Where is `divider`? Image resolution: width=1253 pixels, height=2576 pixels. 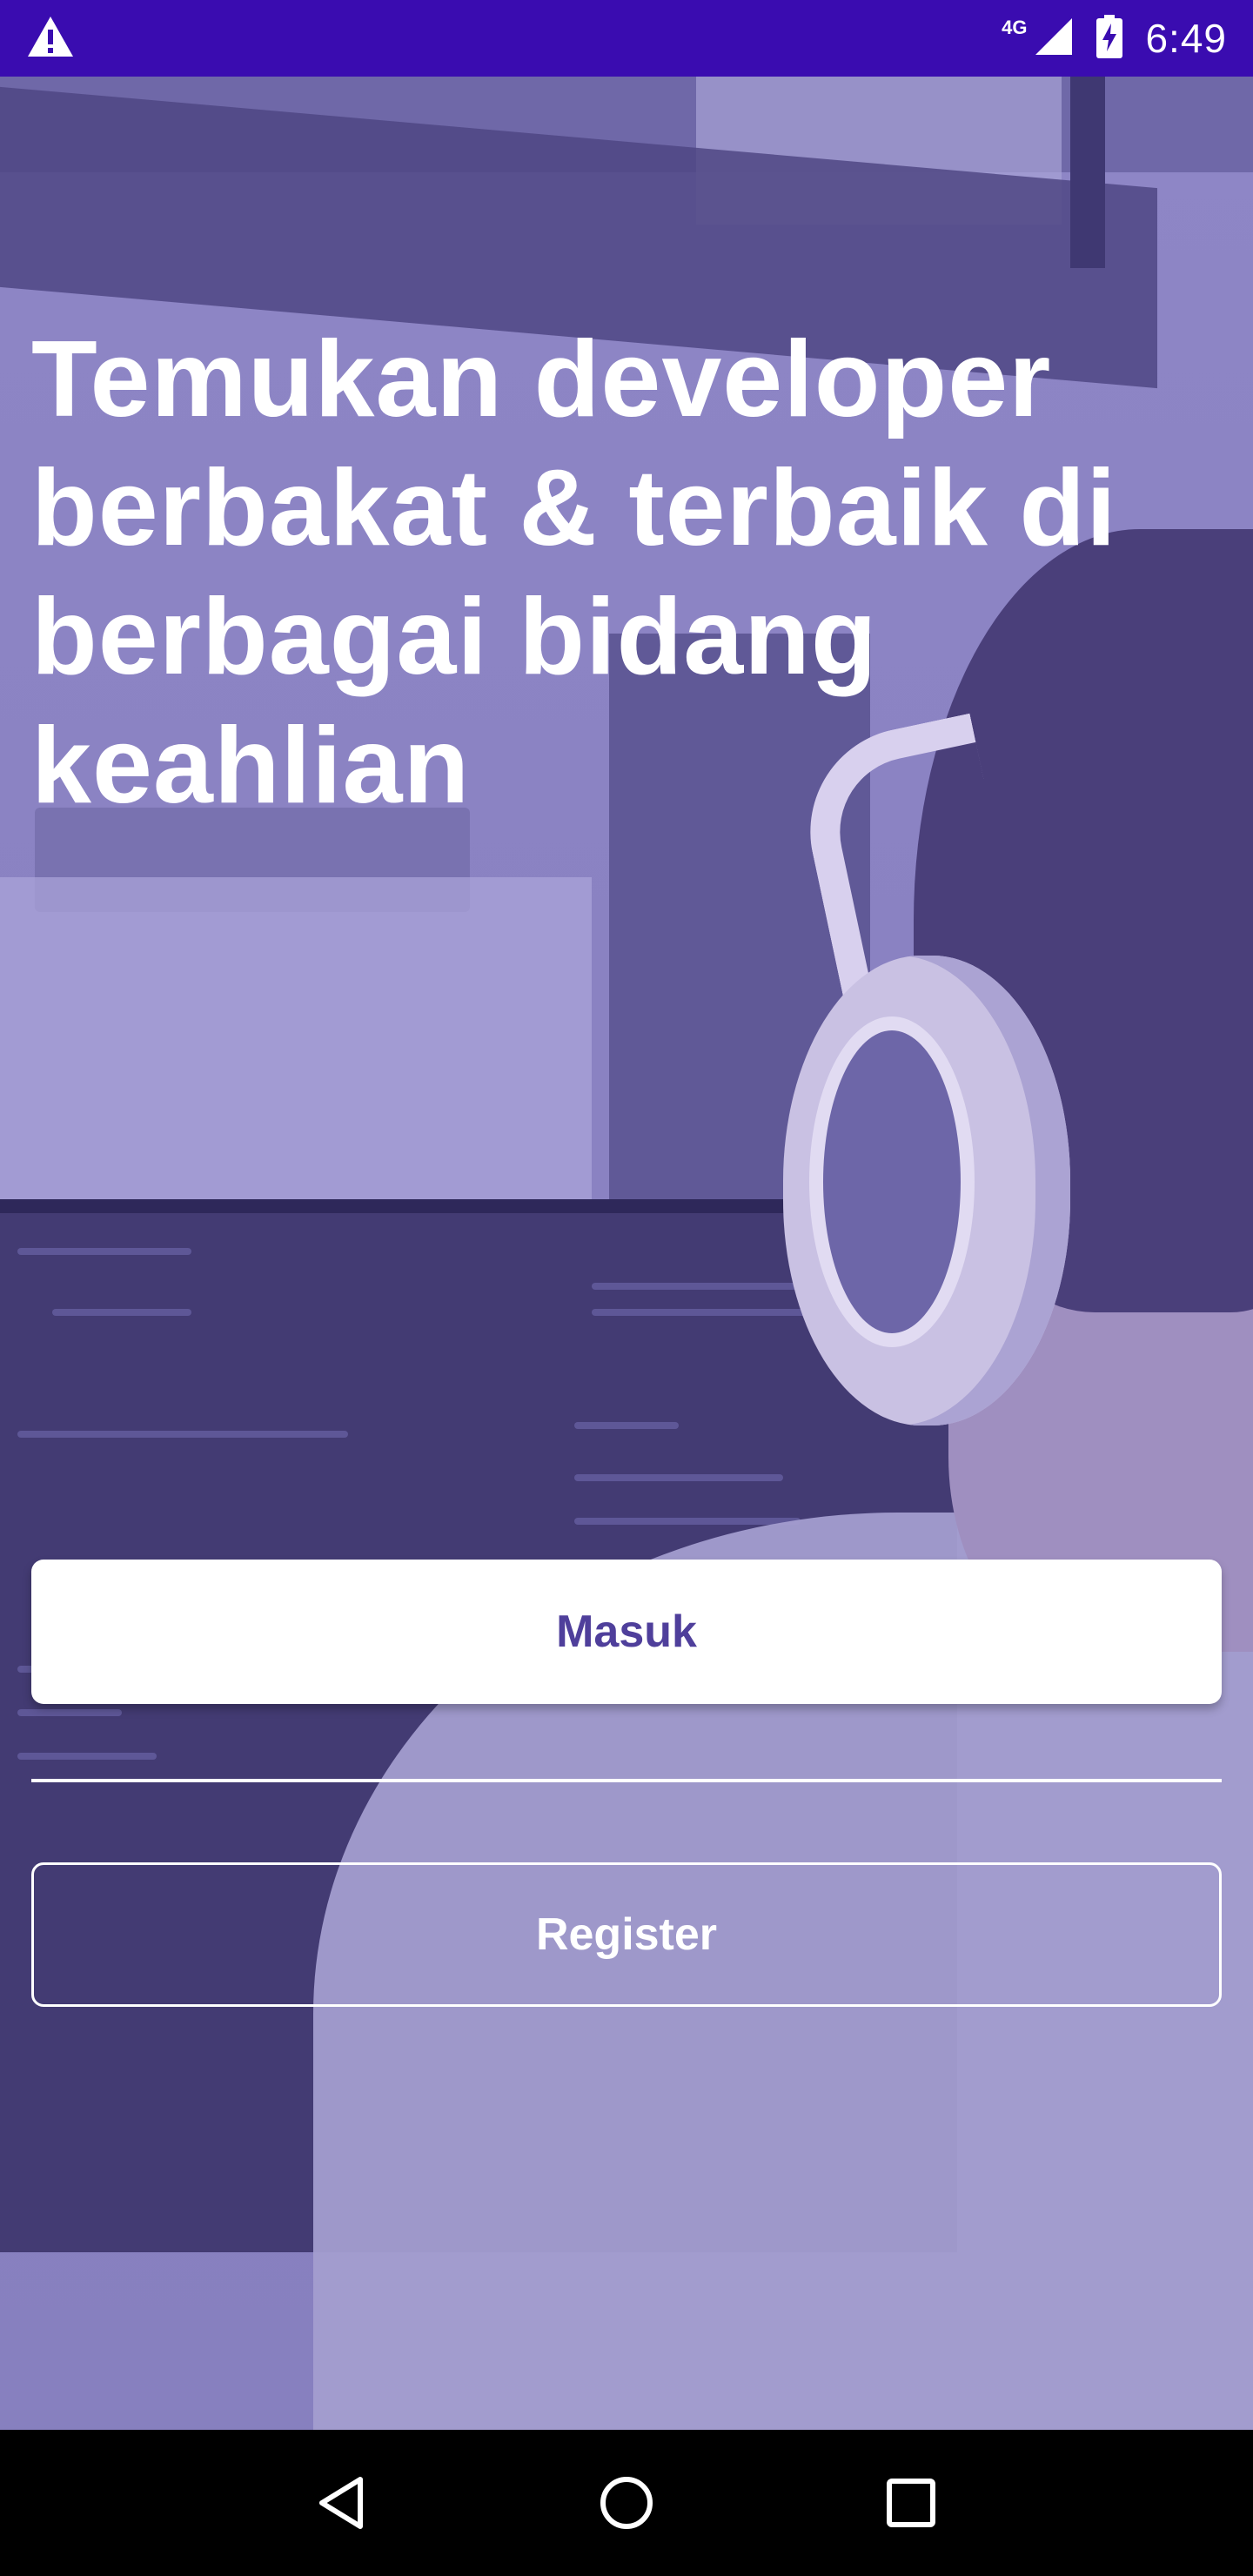 divider is located at coordinates (626, 1781).